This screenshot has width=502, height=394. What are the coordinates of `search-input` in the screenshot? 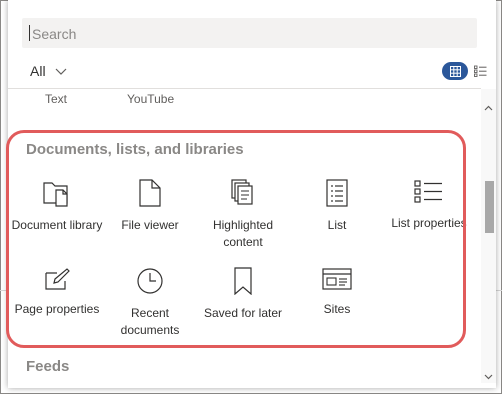 It's located at (252, 34).